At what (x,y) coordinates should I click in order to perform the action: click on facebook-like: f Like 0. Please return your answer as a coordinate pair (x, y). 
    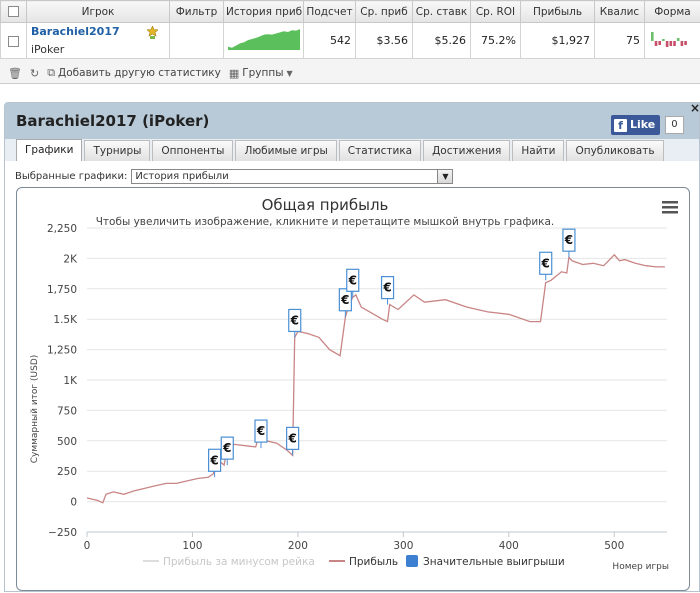
    Looking at the image, I should click on (647, 125).